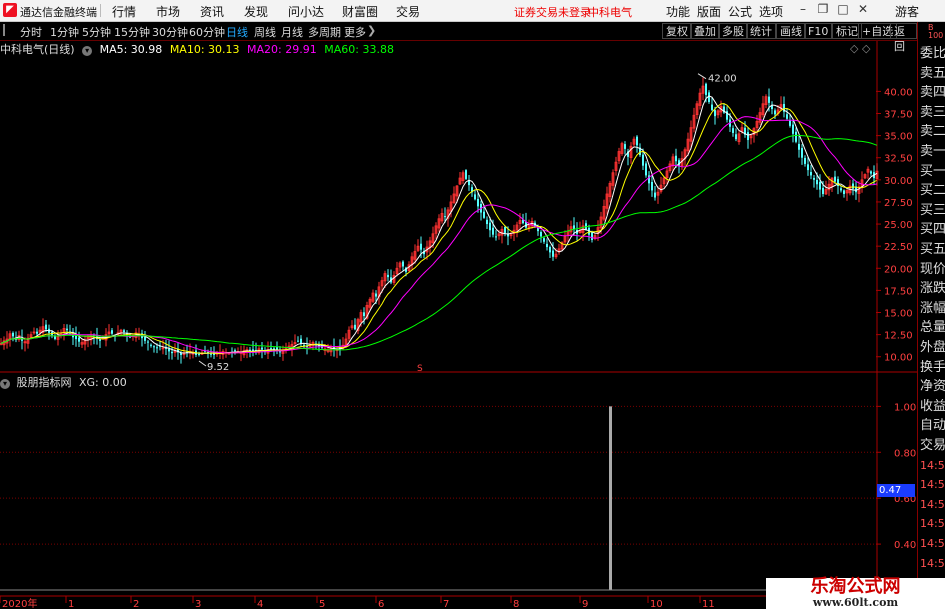 The height and width of the screenshot is (609, 945). What do you see at coordinates (932, 171) in the screenshot?
I see `quote-panel-item: 买一` at bounding box center [932, 171].